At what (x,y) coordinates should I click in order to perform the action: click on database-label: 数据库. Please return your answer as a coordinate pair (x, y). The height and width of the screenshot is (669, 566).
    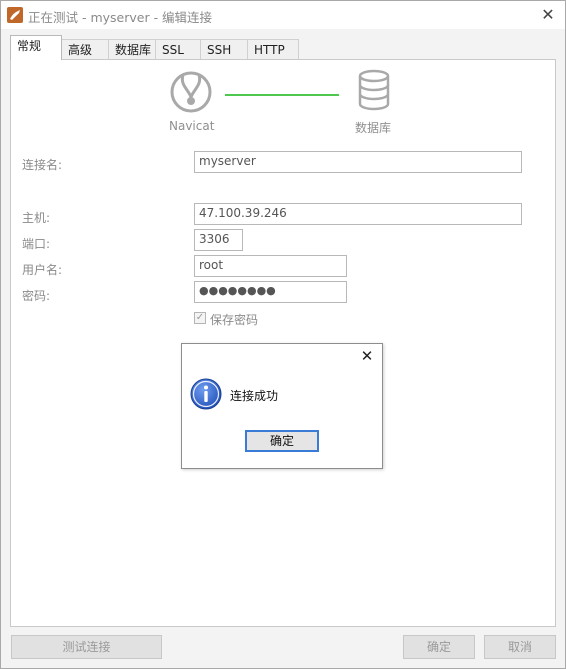
    Looking at the image, I should click on (373, 128).